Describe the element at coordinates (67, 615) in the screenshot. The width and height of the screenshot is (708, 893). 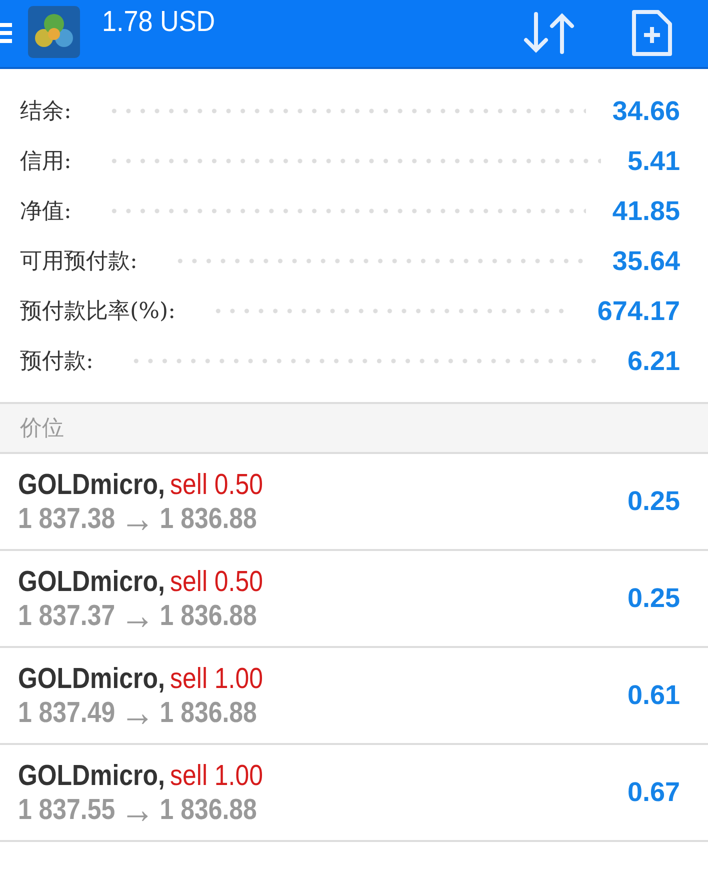
I see `open-price: 1 837.37` at that location.